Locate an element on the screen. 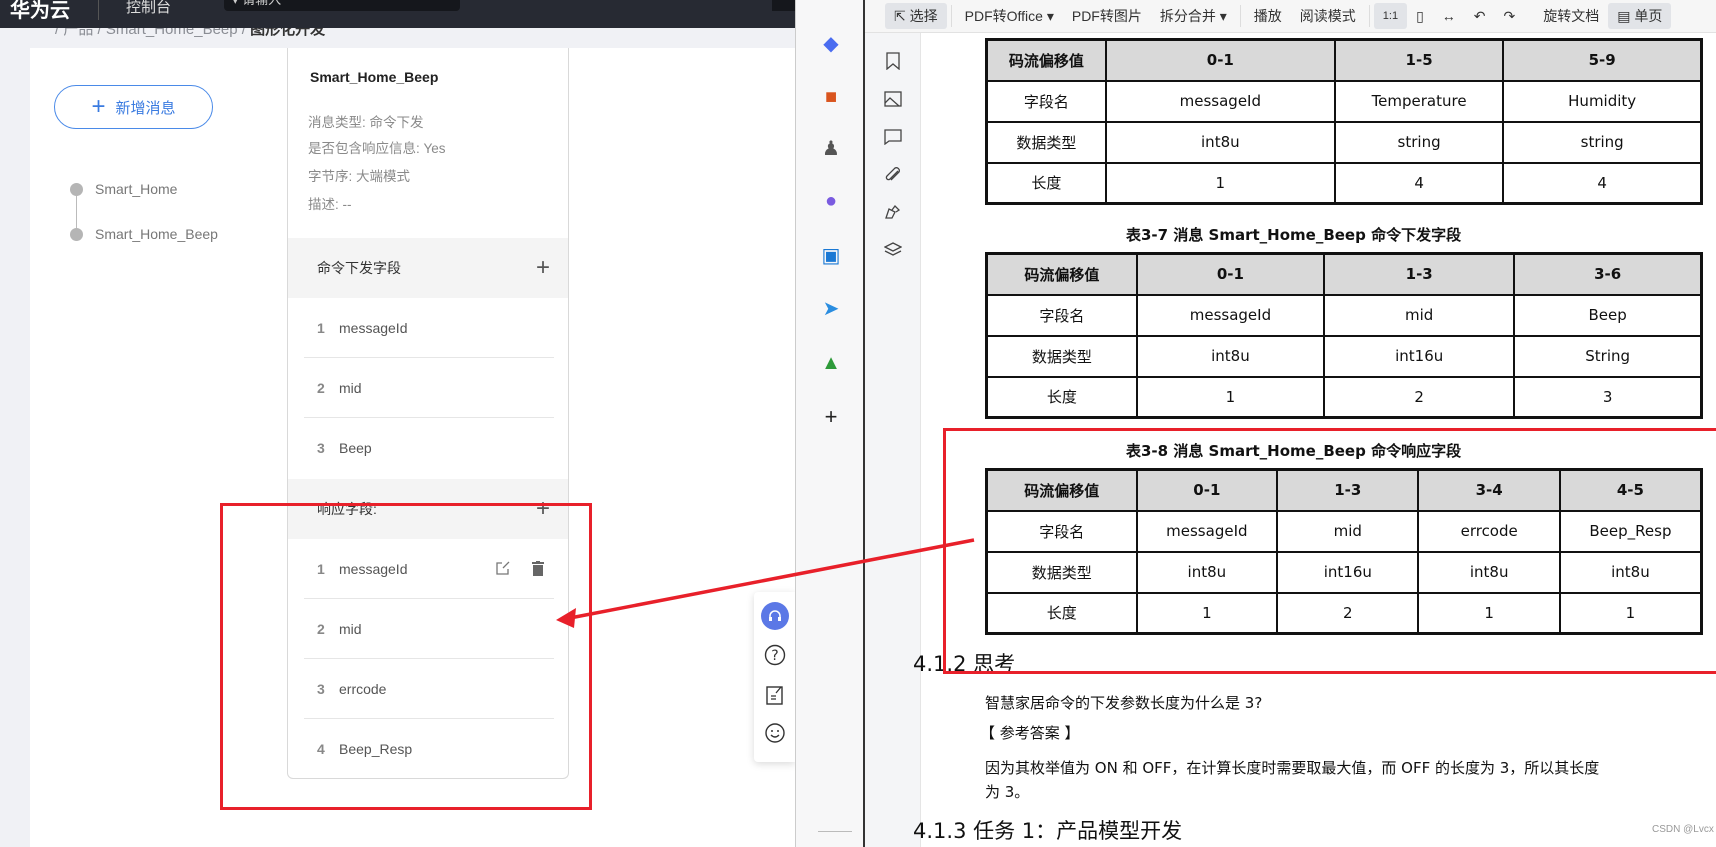 This screenshot has width=1716, height=847. message-item-smart-home-beep: Smart_Home_Beep is located at coordinates (156, 234).